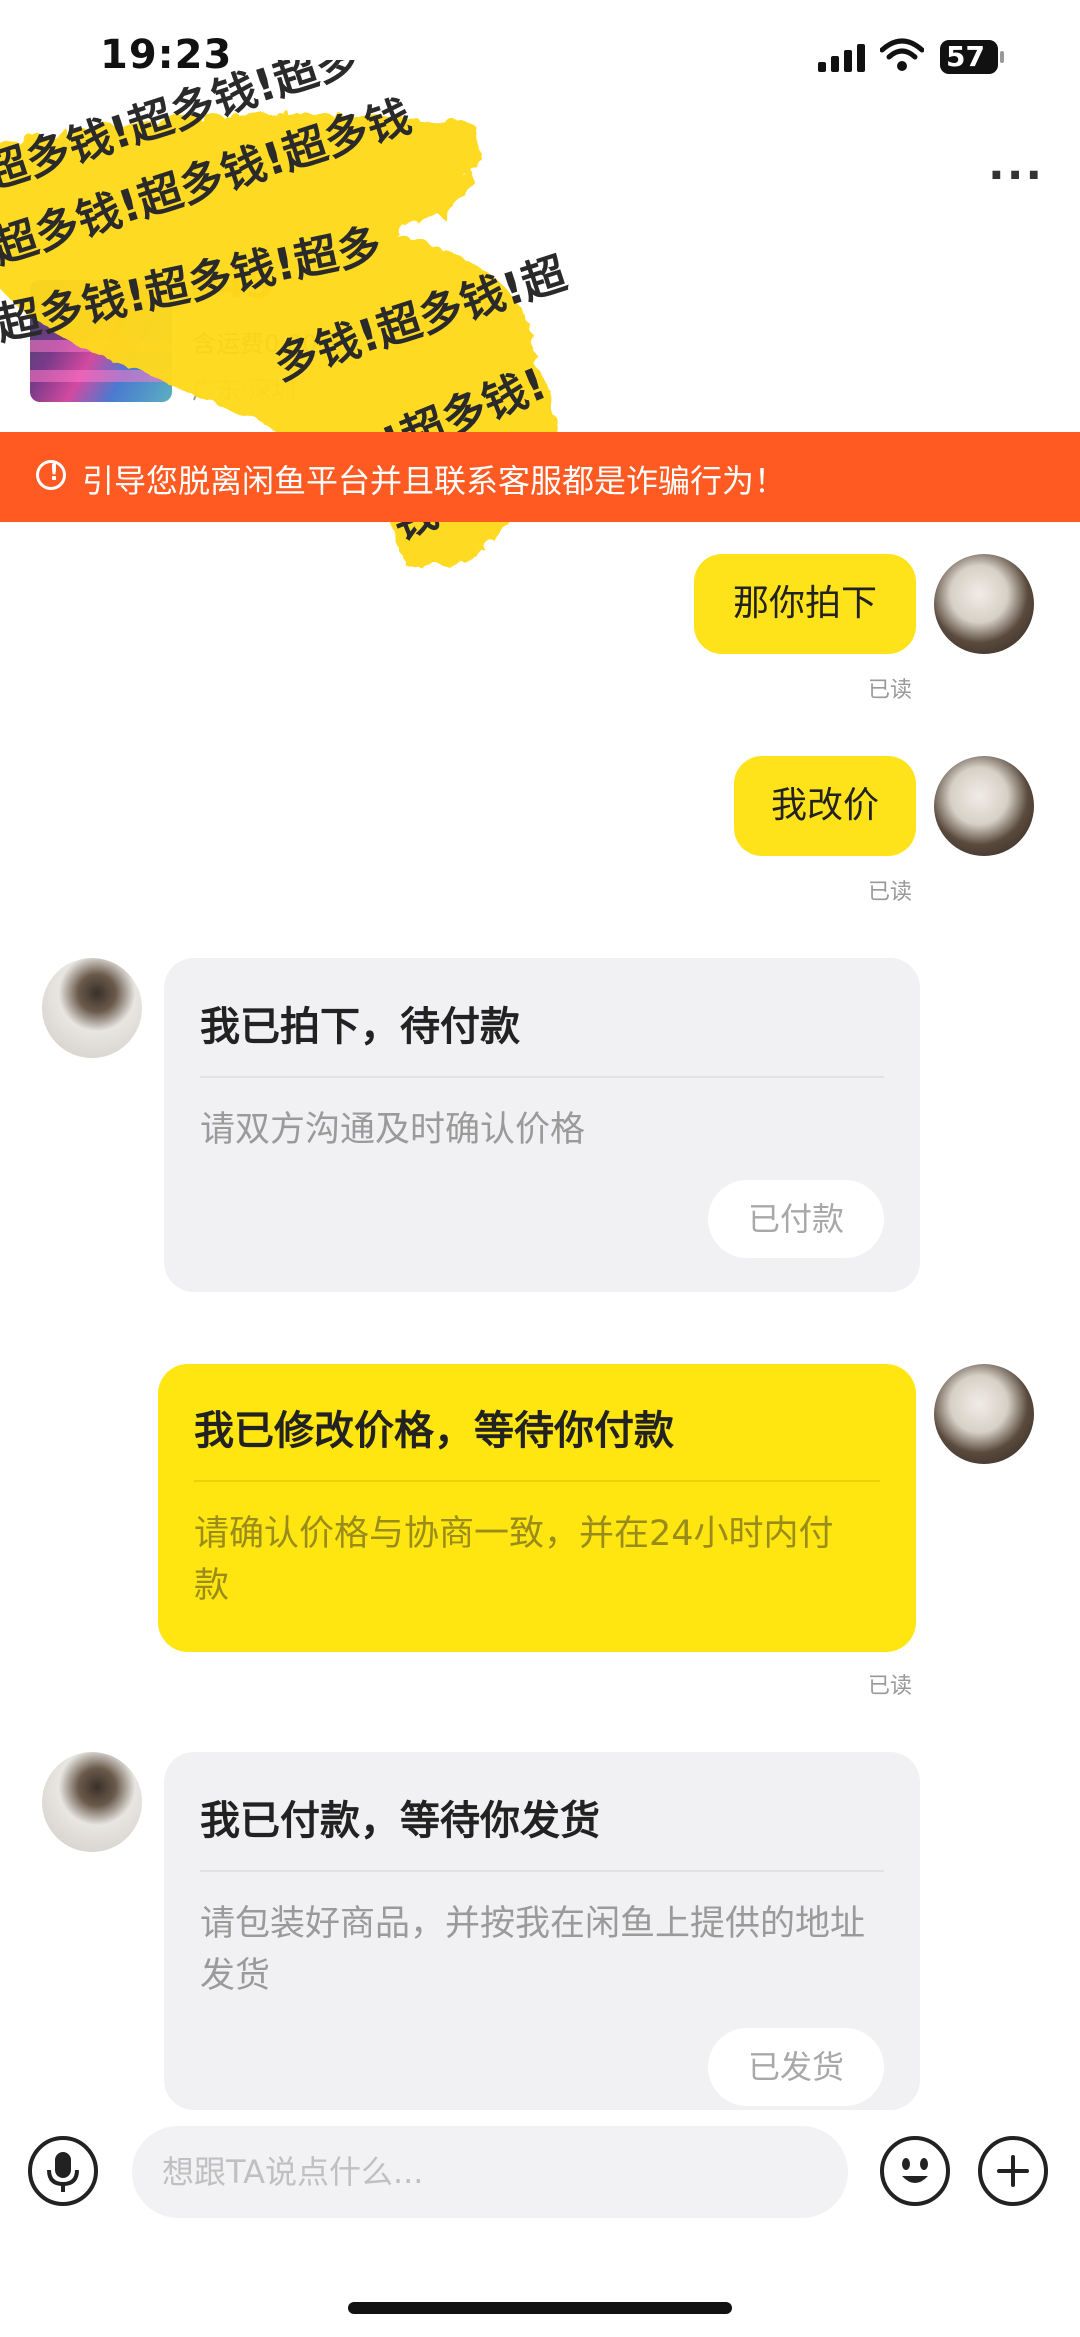  What do you see at coordinates (533, 1950) in the screenshot?
I see `card-description: 请包装好商品，并按我在闲鱼上提供的地址发货` at bounding box center [533, 1950].